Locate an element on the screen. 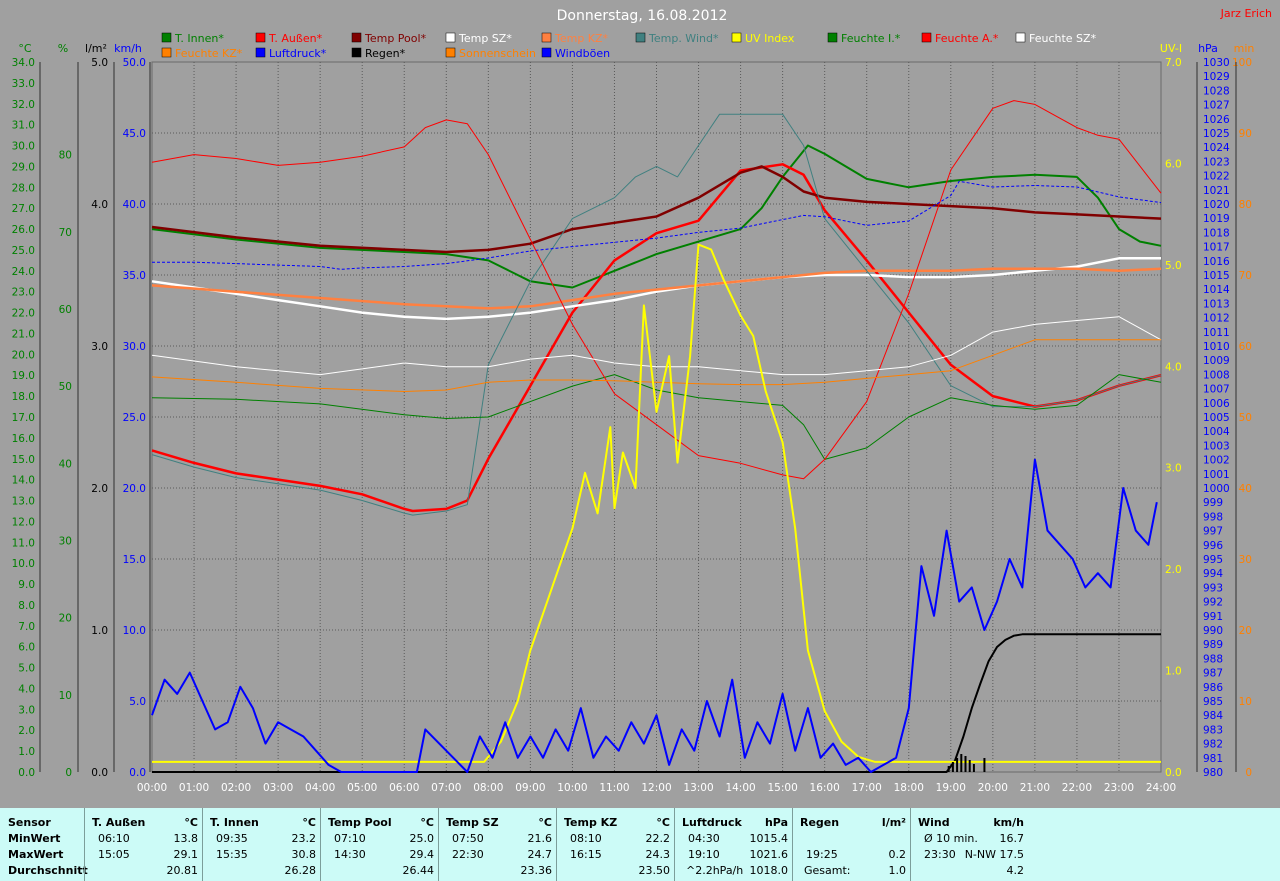 The image size is (1280, 881). tick-label-pressure: 1023 is located at coordinates (1216, 162).